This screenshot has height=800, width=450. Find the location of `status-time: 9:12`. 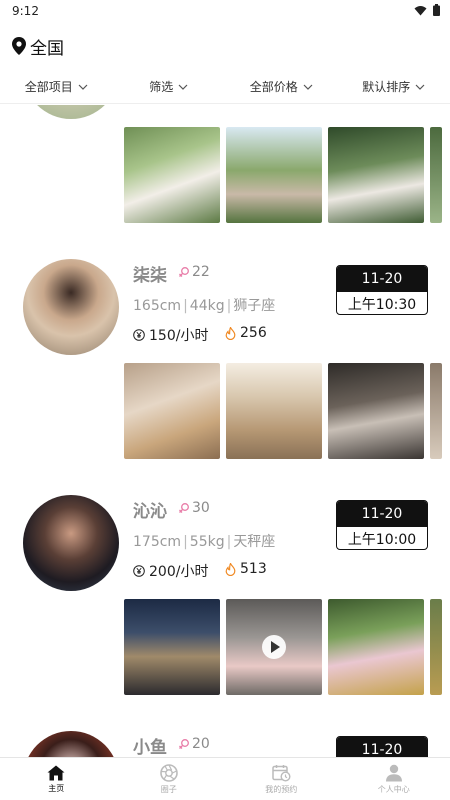

status-time: 9:12 is located at coordinates (25, 11).